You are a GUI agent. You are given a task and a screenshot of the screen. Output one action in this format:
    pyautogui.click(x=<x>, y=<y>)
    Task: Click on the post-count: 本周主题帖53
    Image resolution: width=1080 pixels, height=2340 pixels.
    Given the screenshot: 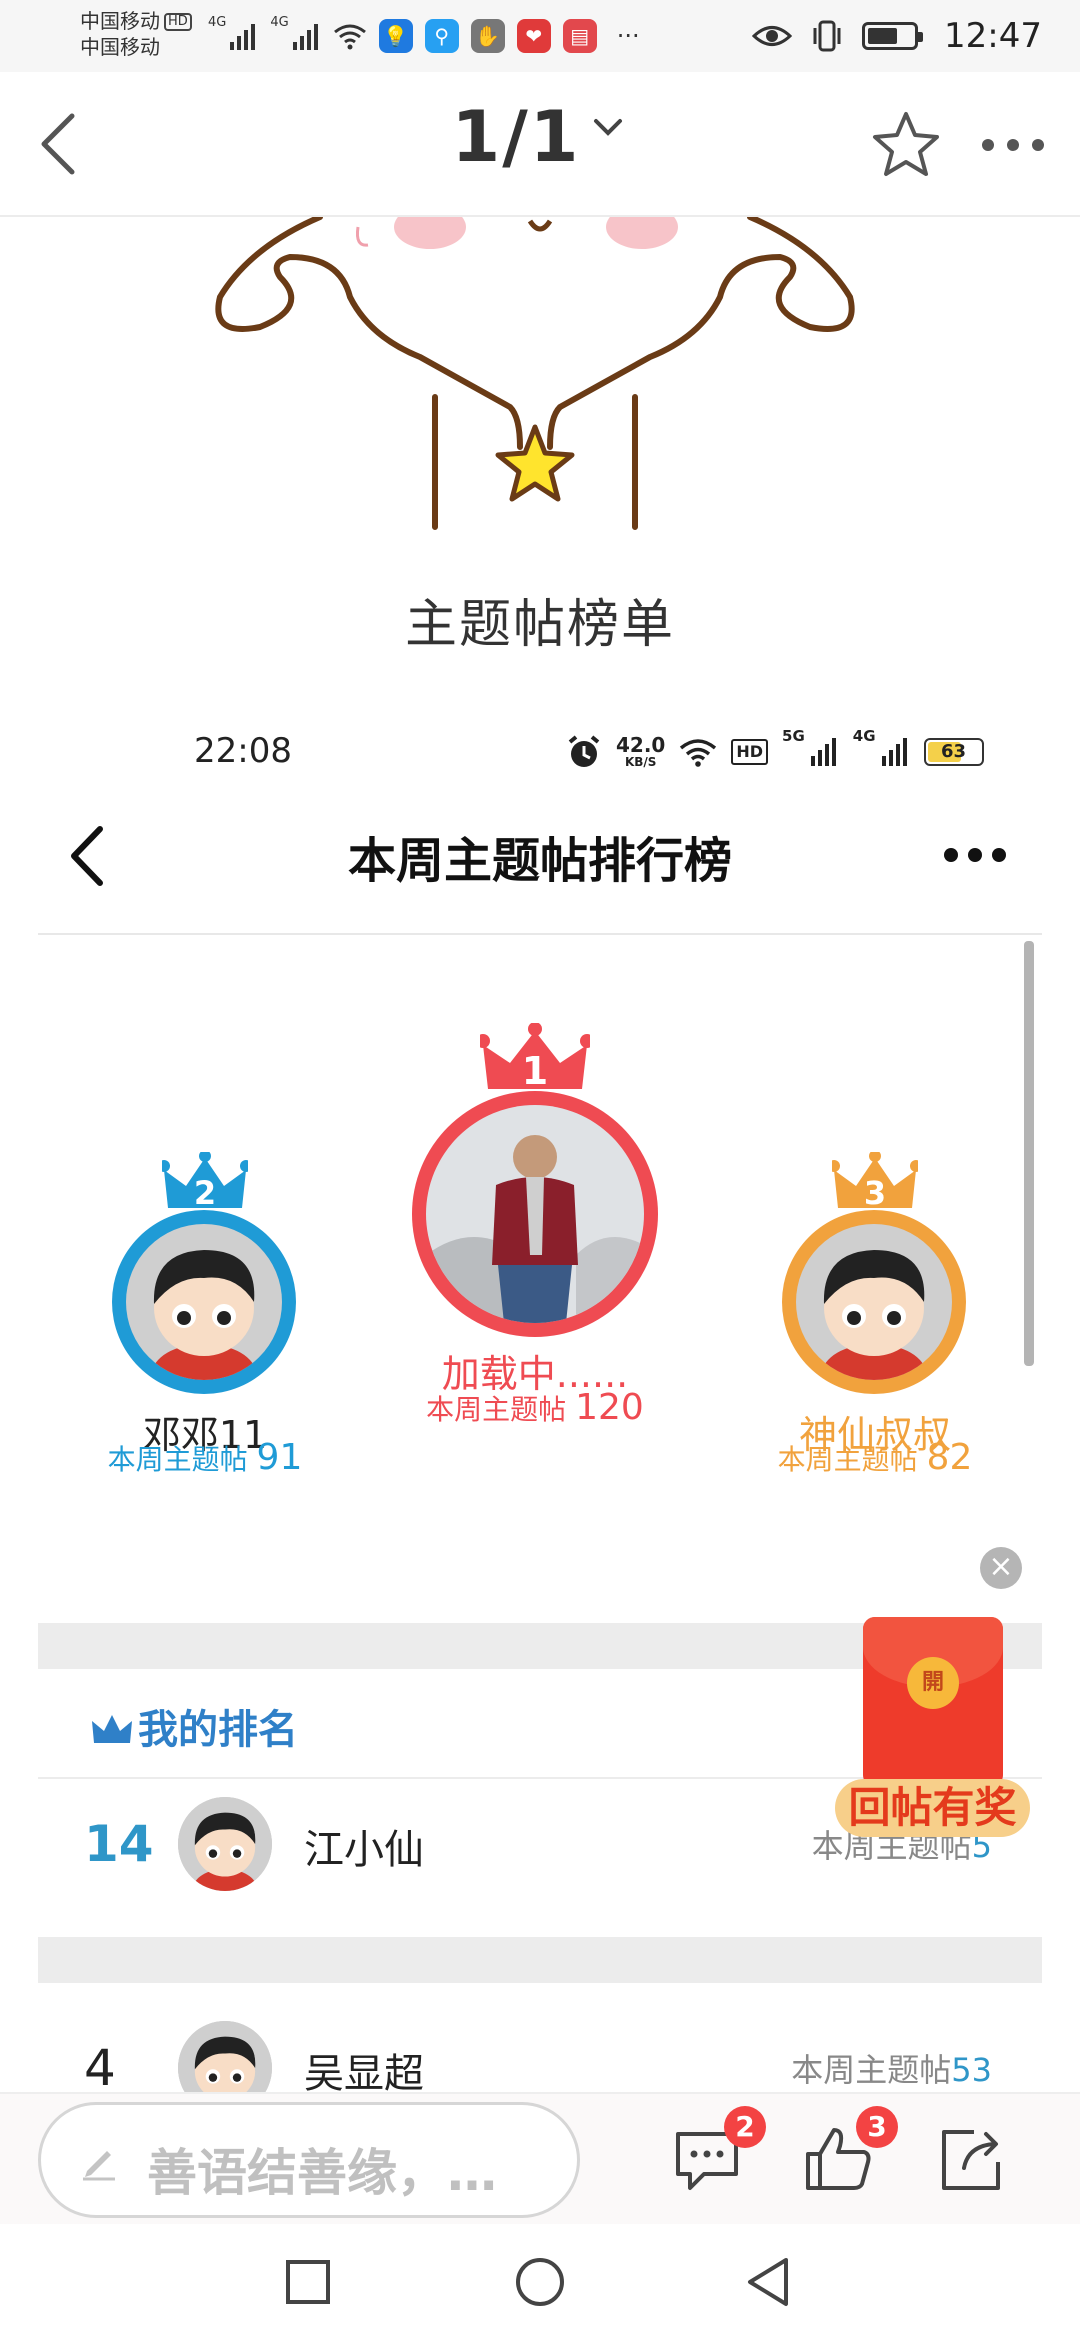 What is the action you would take?
    pyautogui.click(x=891, y=2068)
    